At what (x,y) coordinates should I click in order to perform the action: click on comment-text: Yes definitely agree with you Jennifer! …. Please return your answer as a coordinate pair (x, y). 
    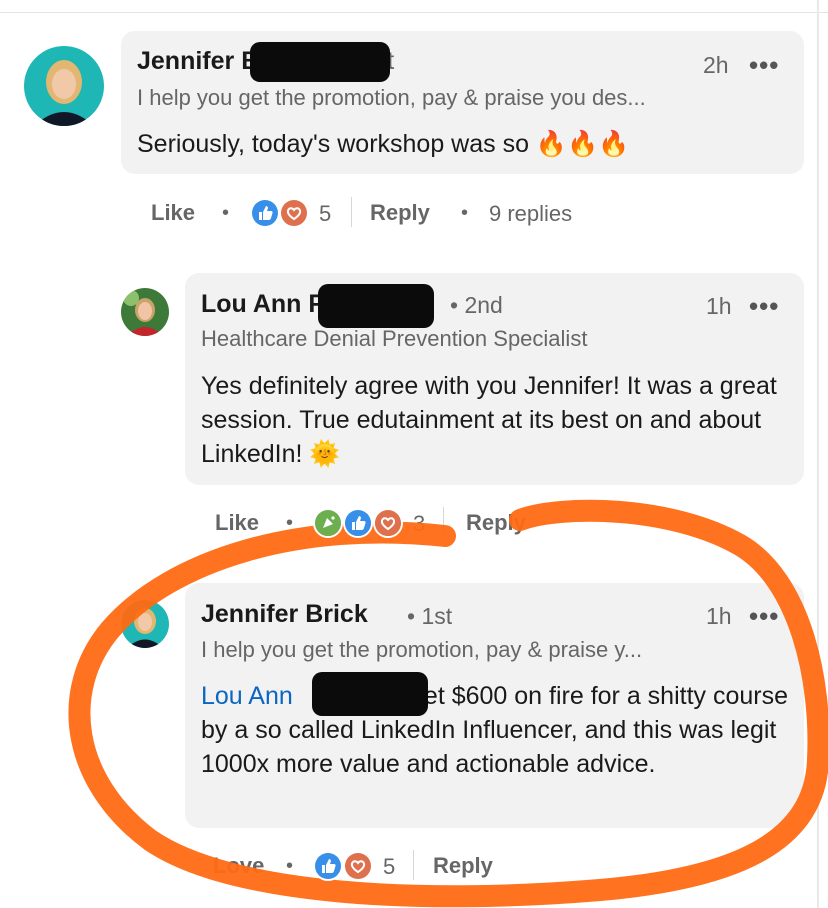
    Looking at the image, I should click on (489, 420).